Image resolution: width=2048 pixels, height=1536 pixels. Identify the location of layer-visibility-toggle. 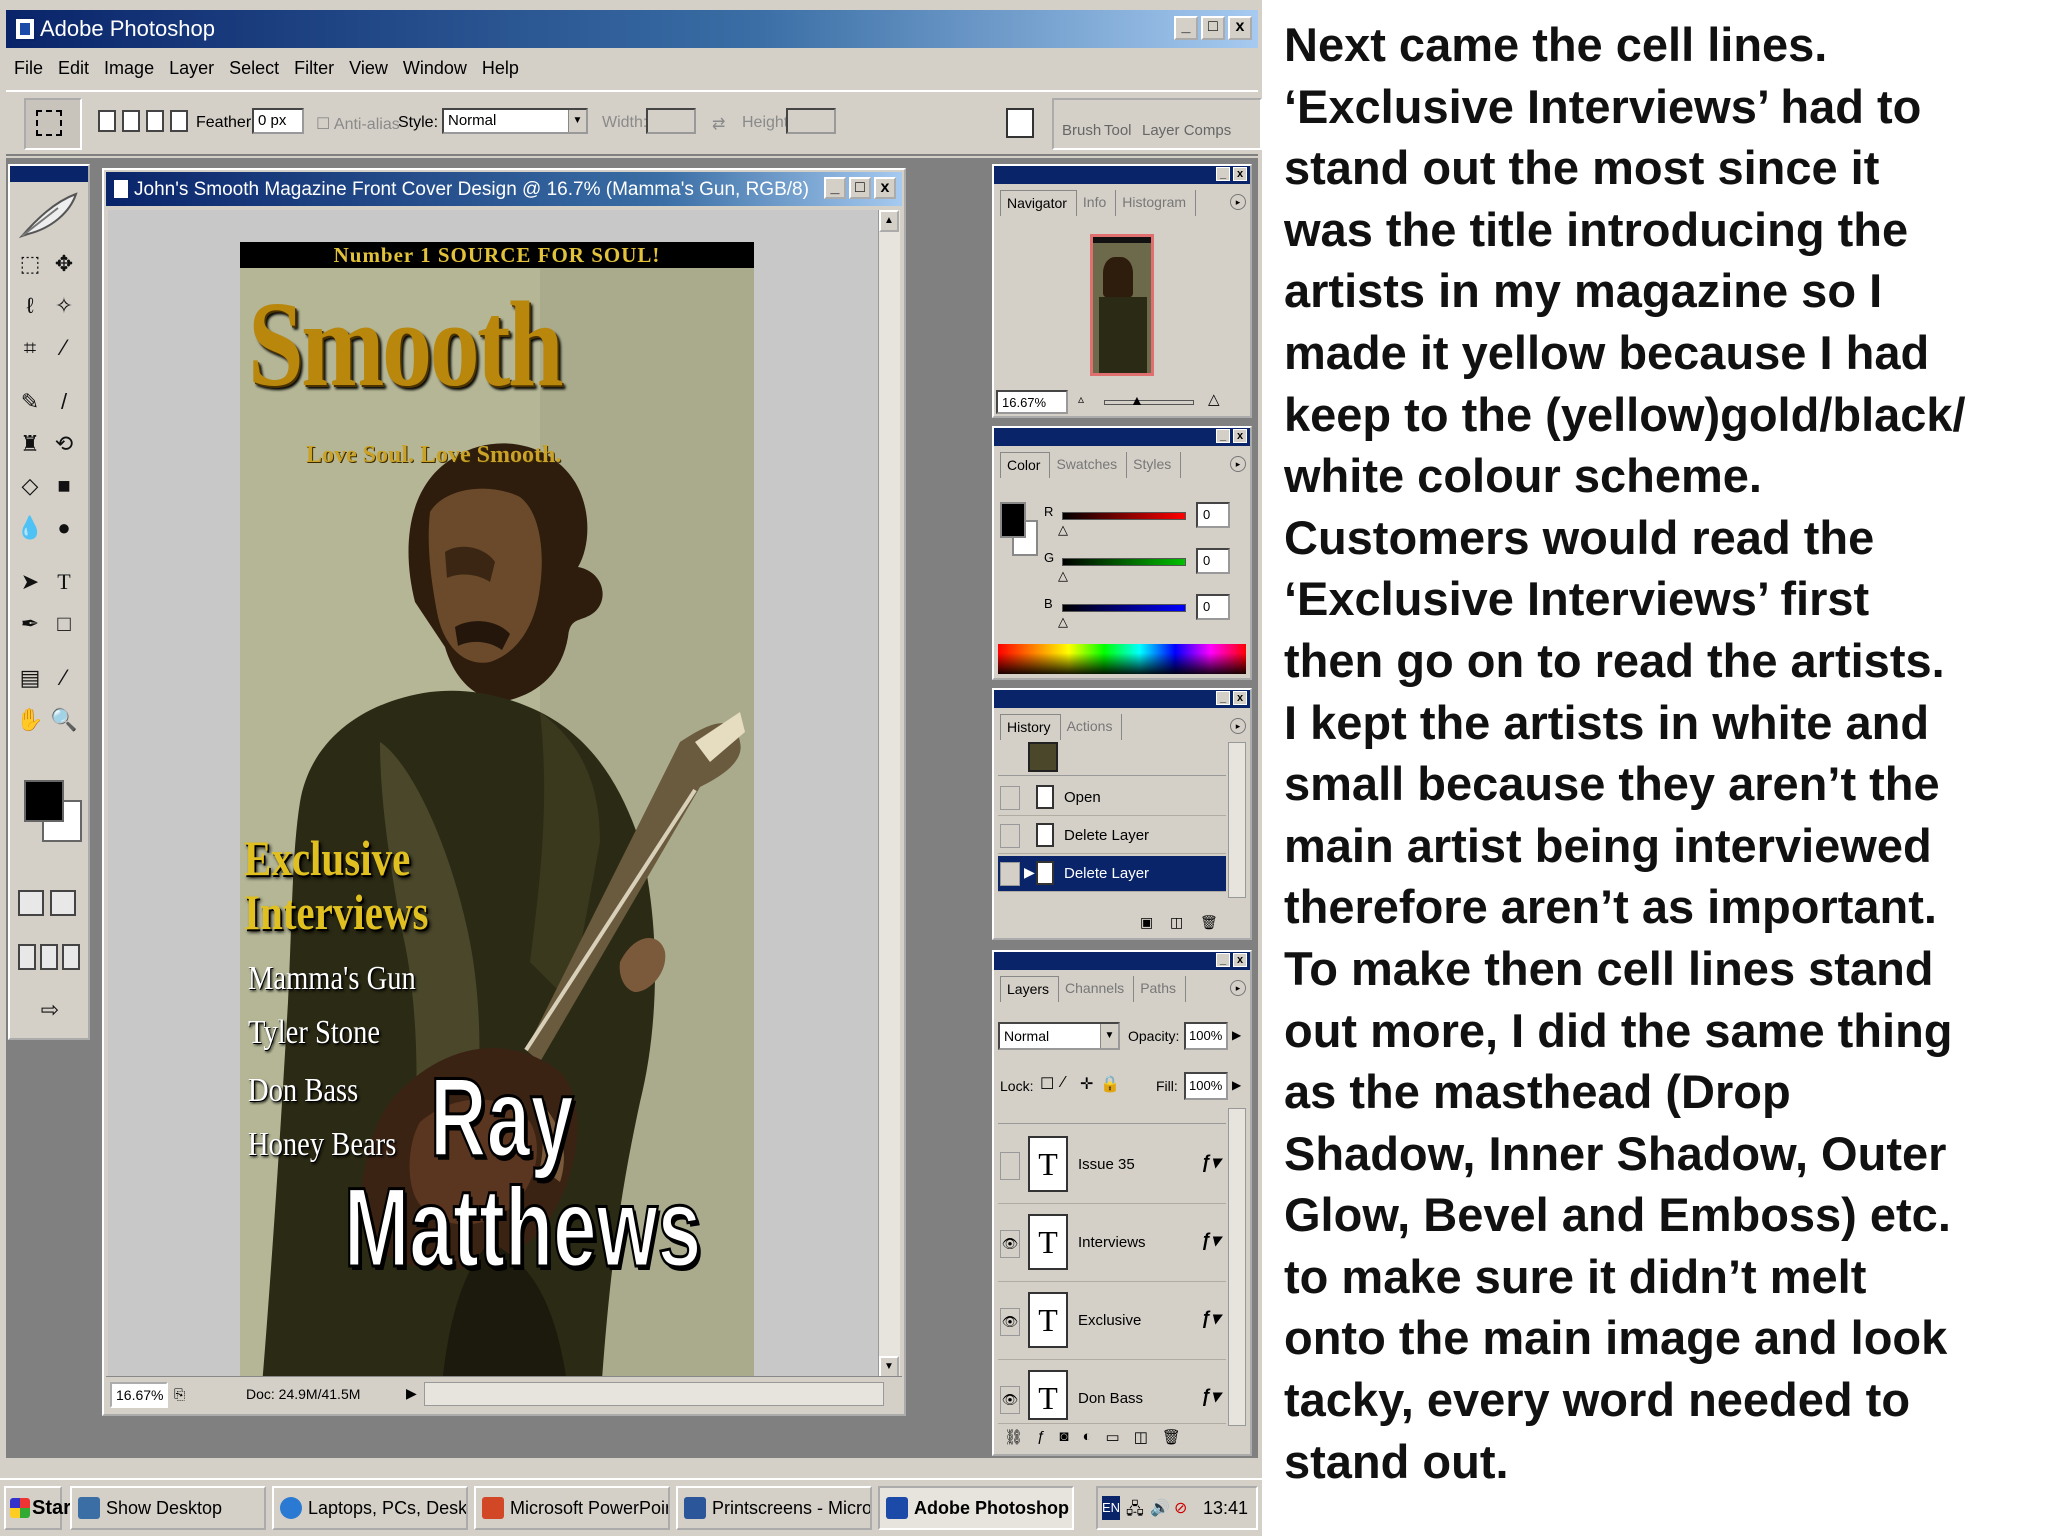
(1010, 1166).